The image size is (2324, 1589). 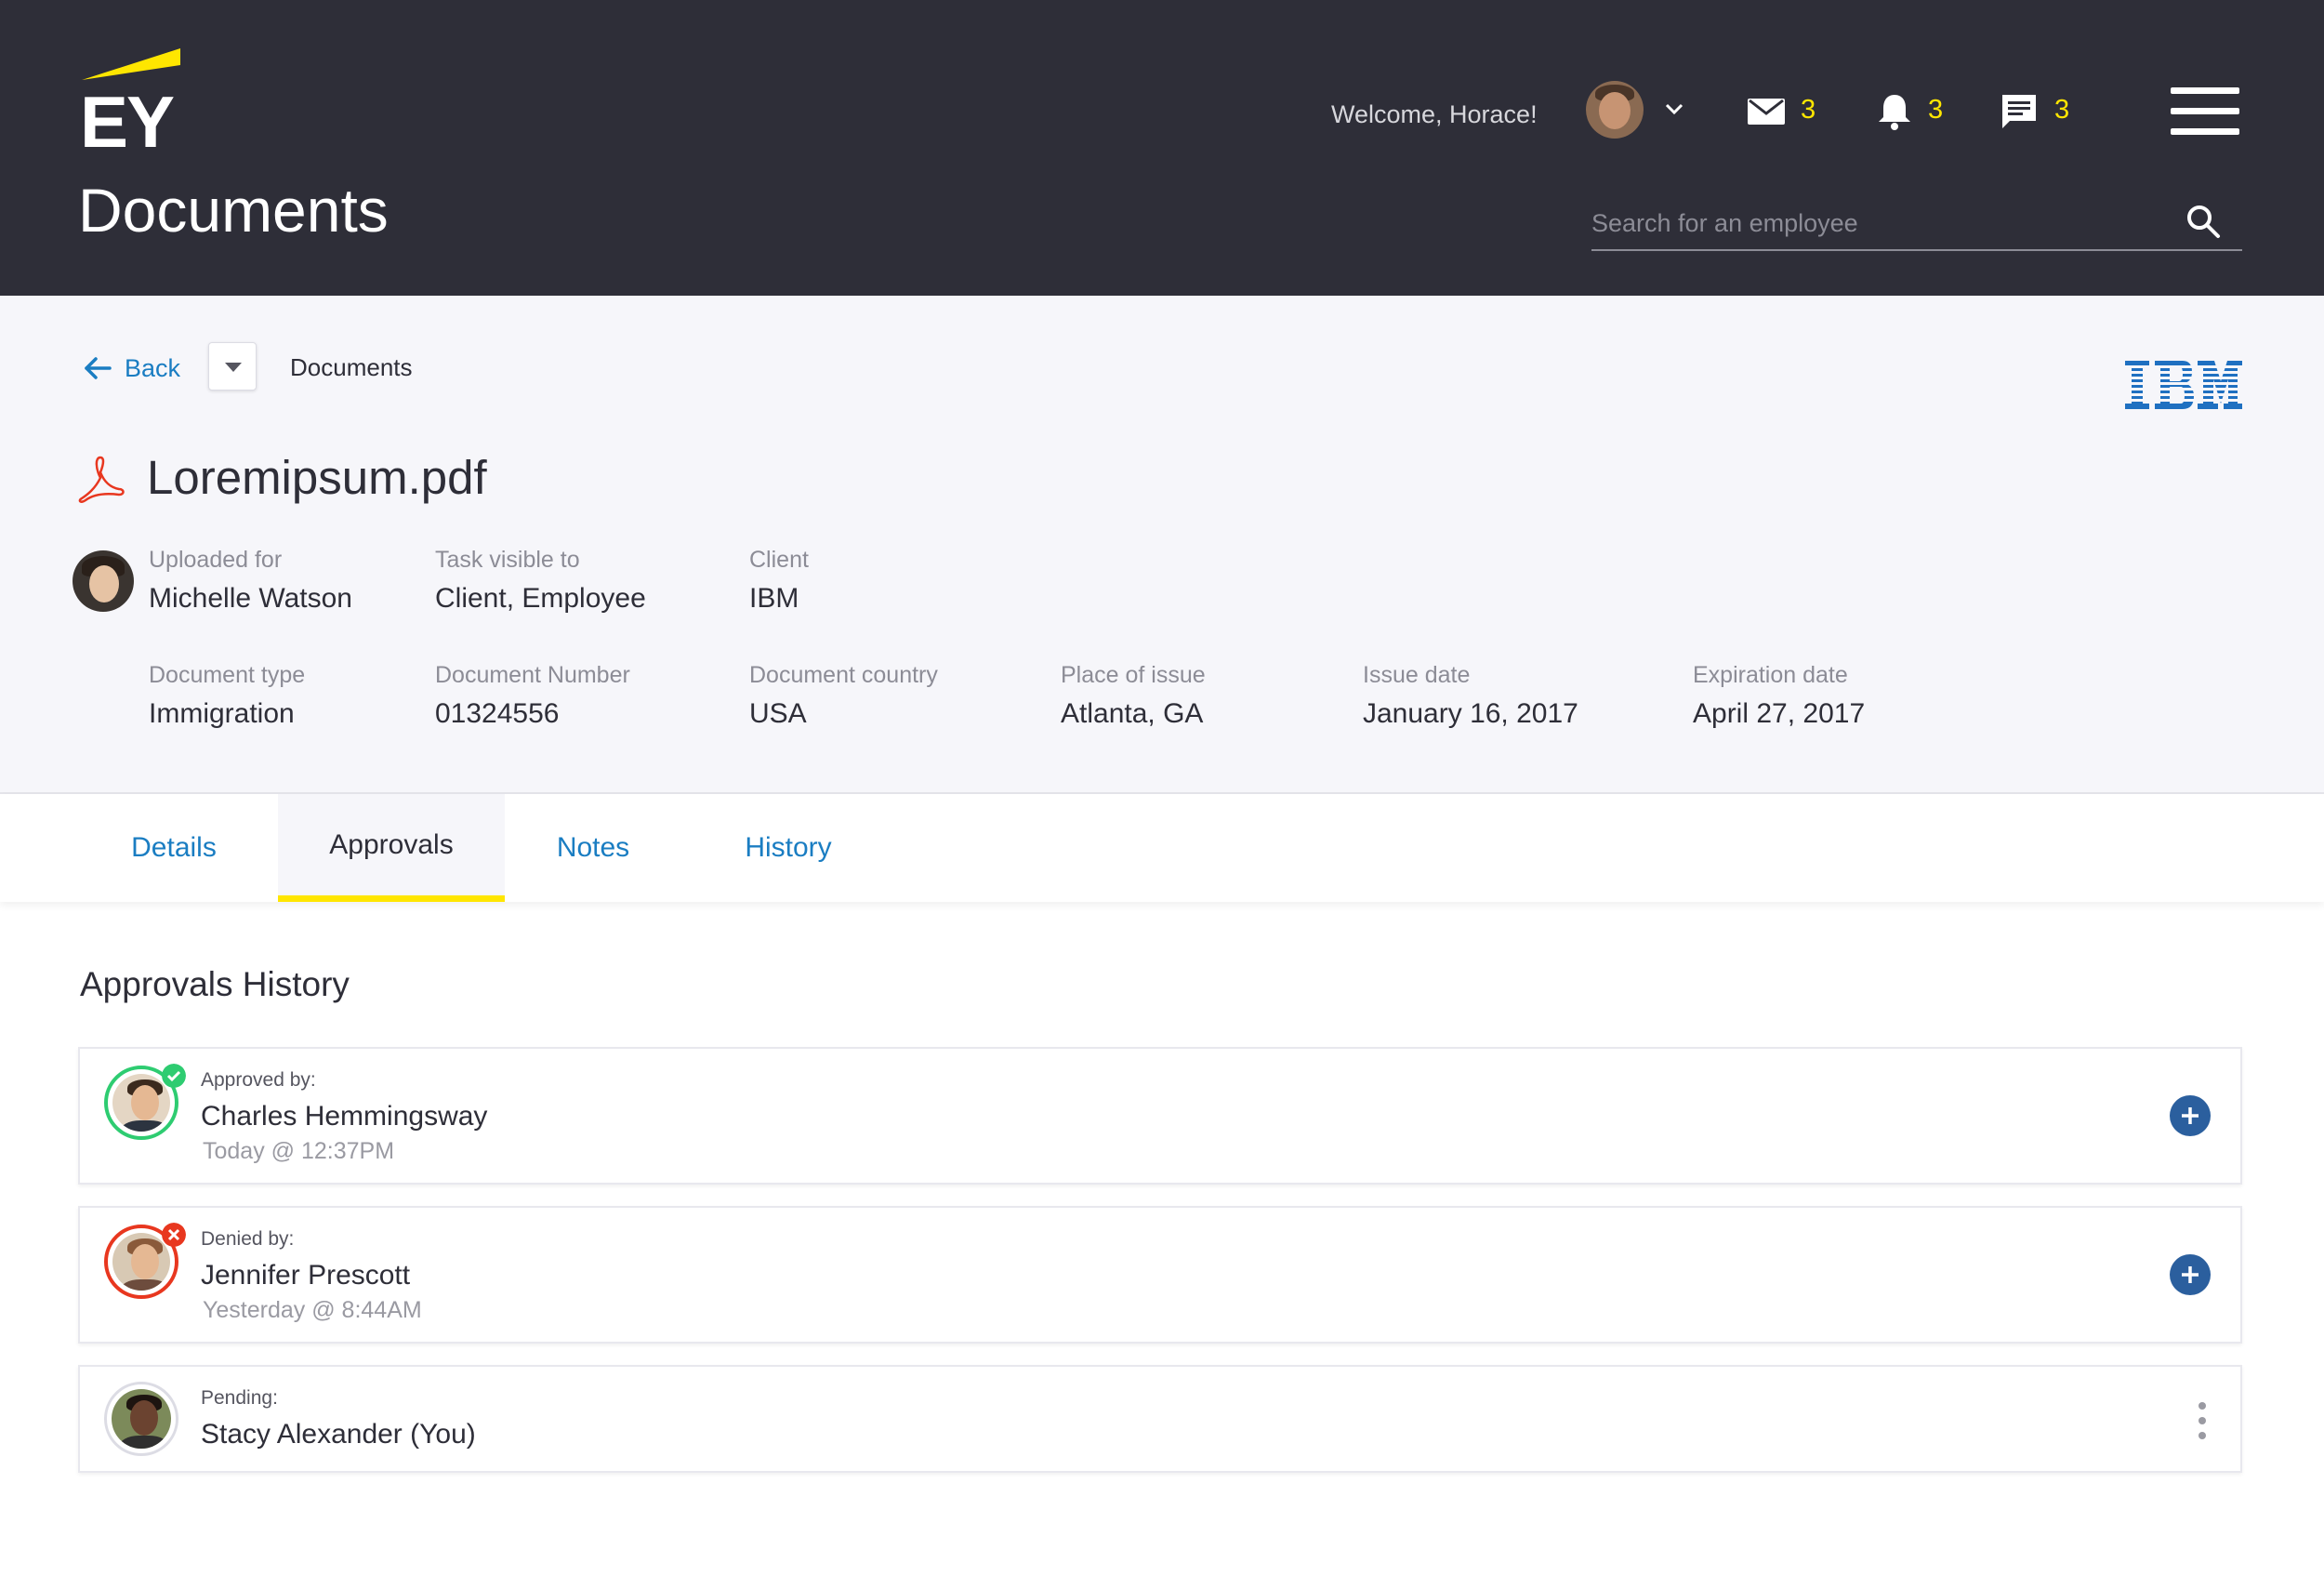 What do you see at coordinates (215, 984) in the screenshot?
I see `approvals-history-title: Approvals History` at bounding box center [215, 984].